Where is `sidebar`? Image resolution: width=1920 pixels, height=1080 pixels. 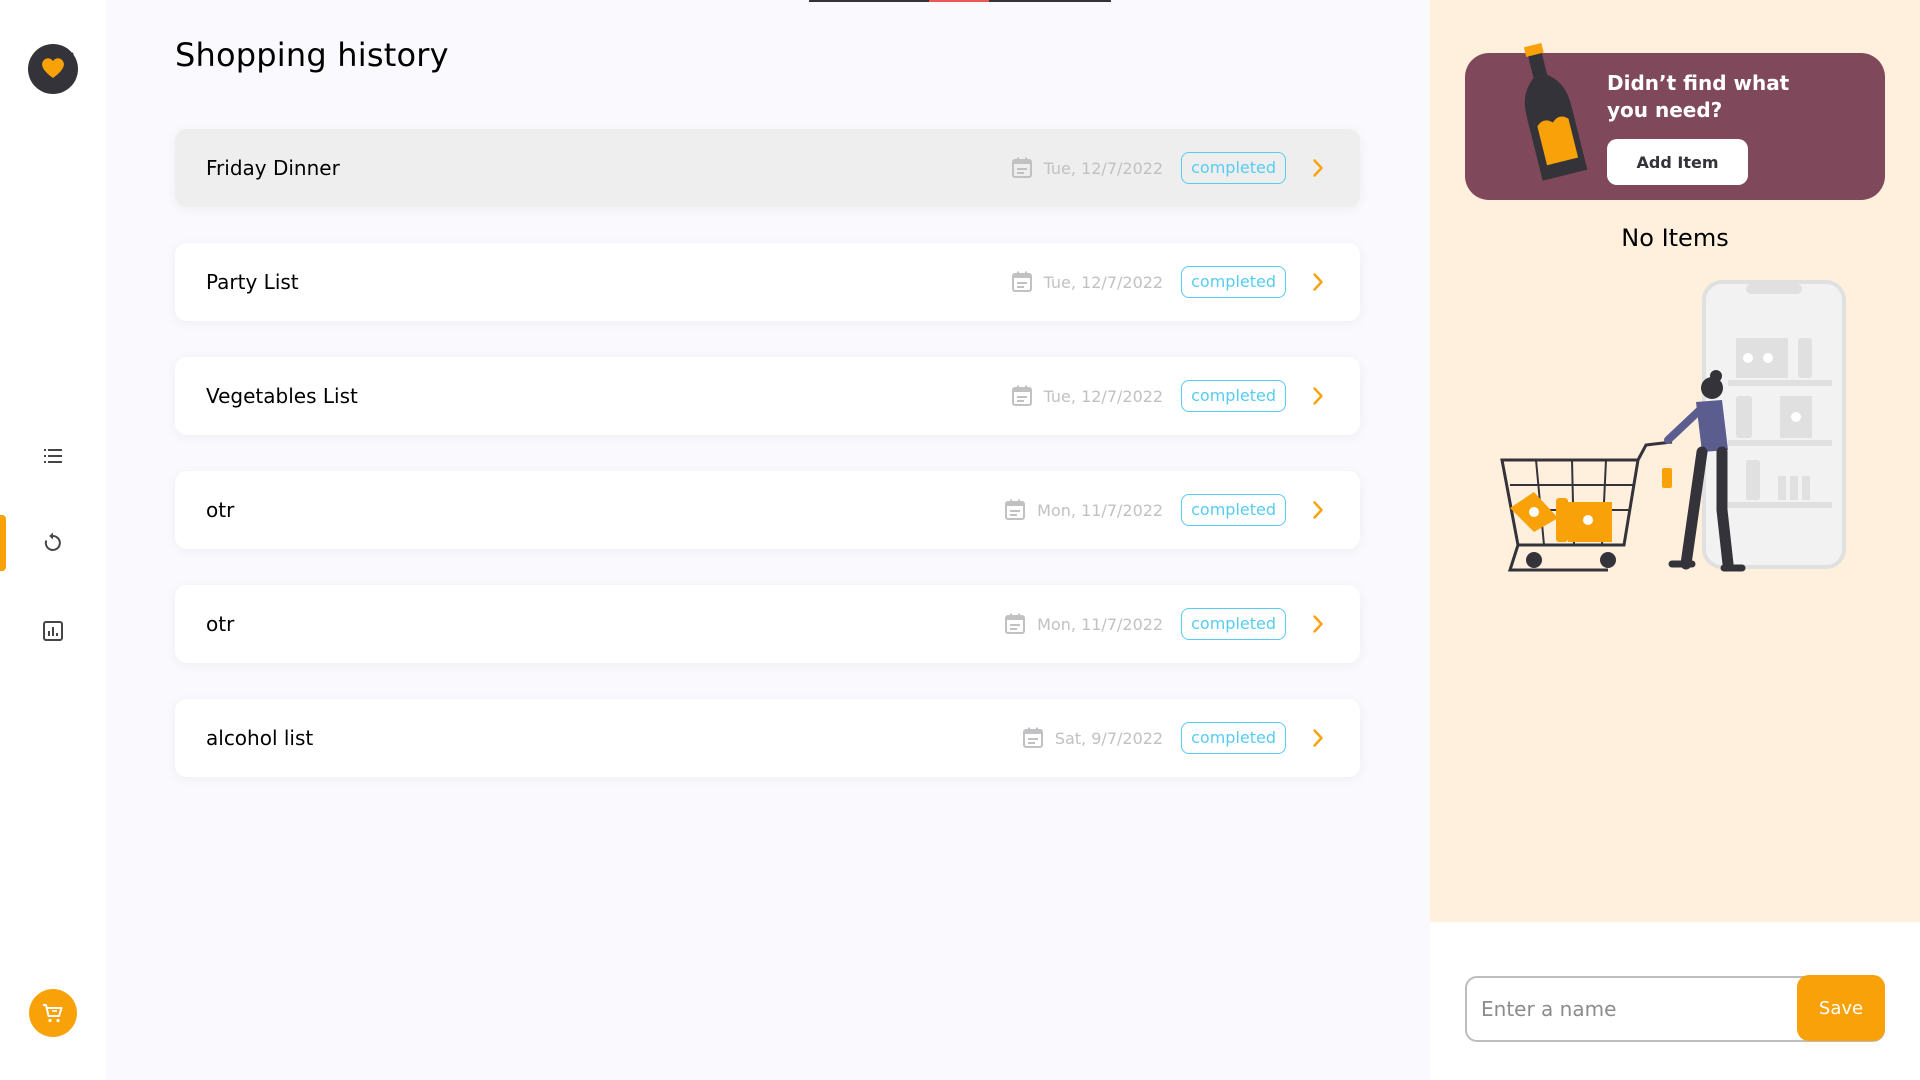
sidebar is located at coordinates (53, 540).